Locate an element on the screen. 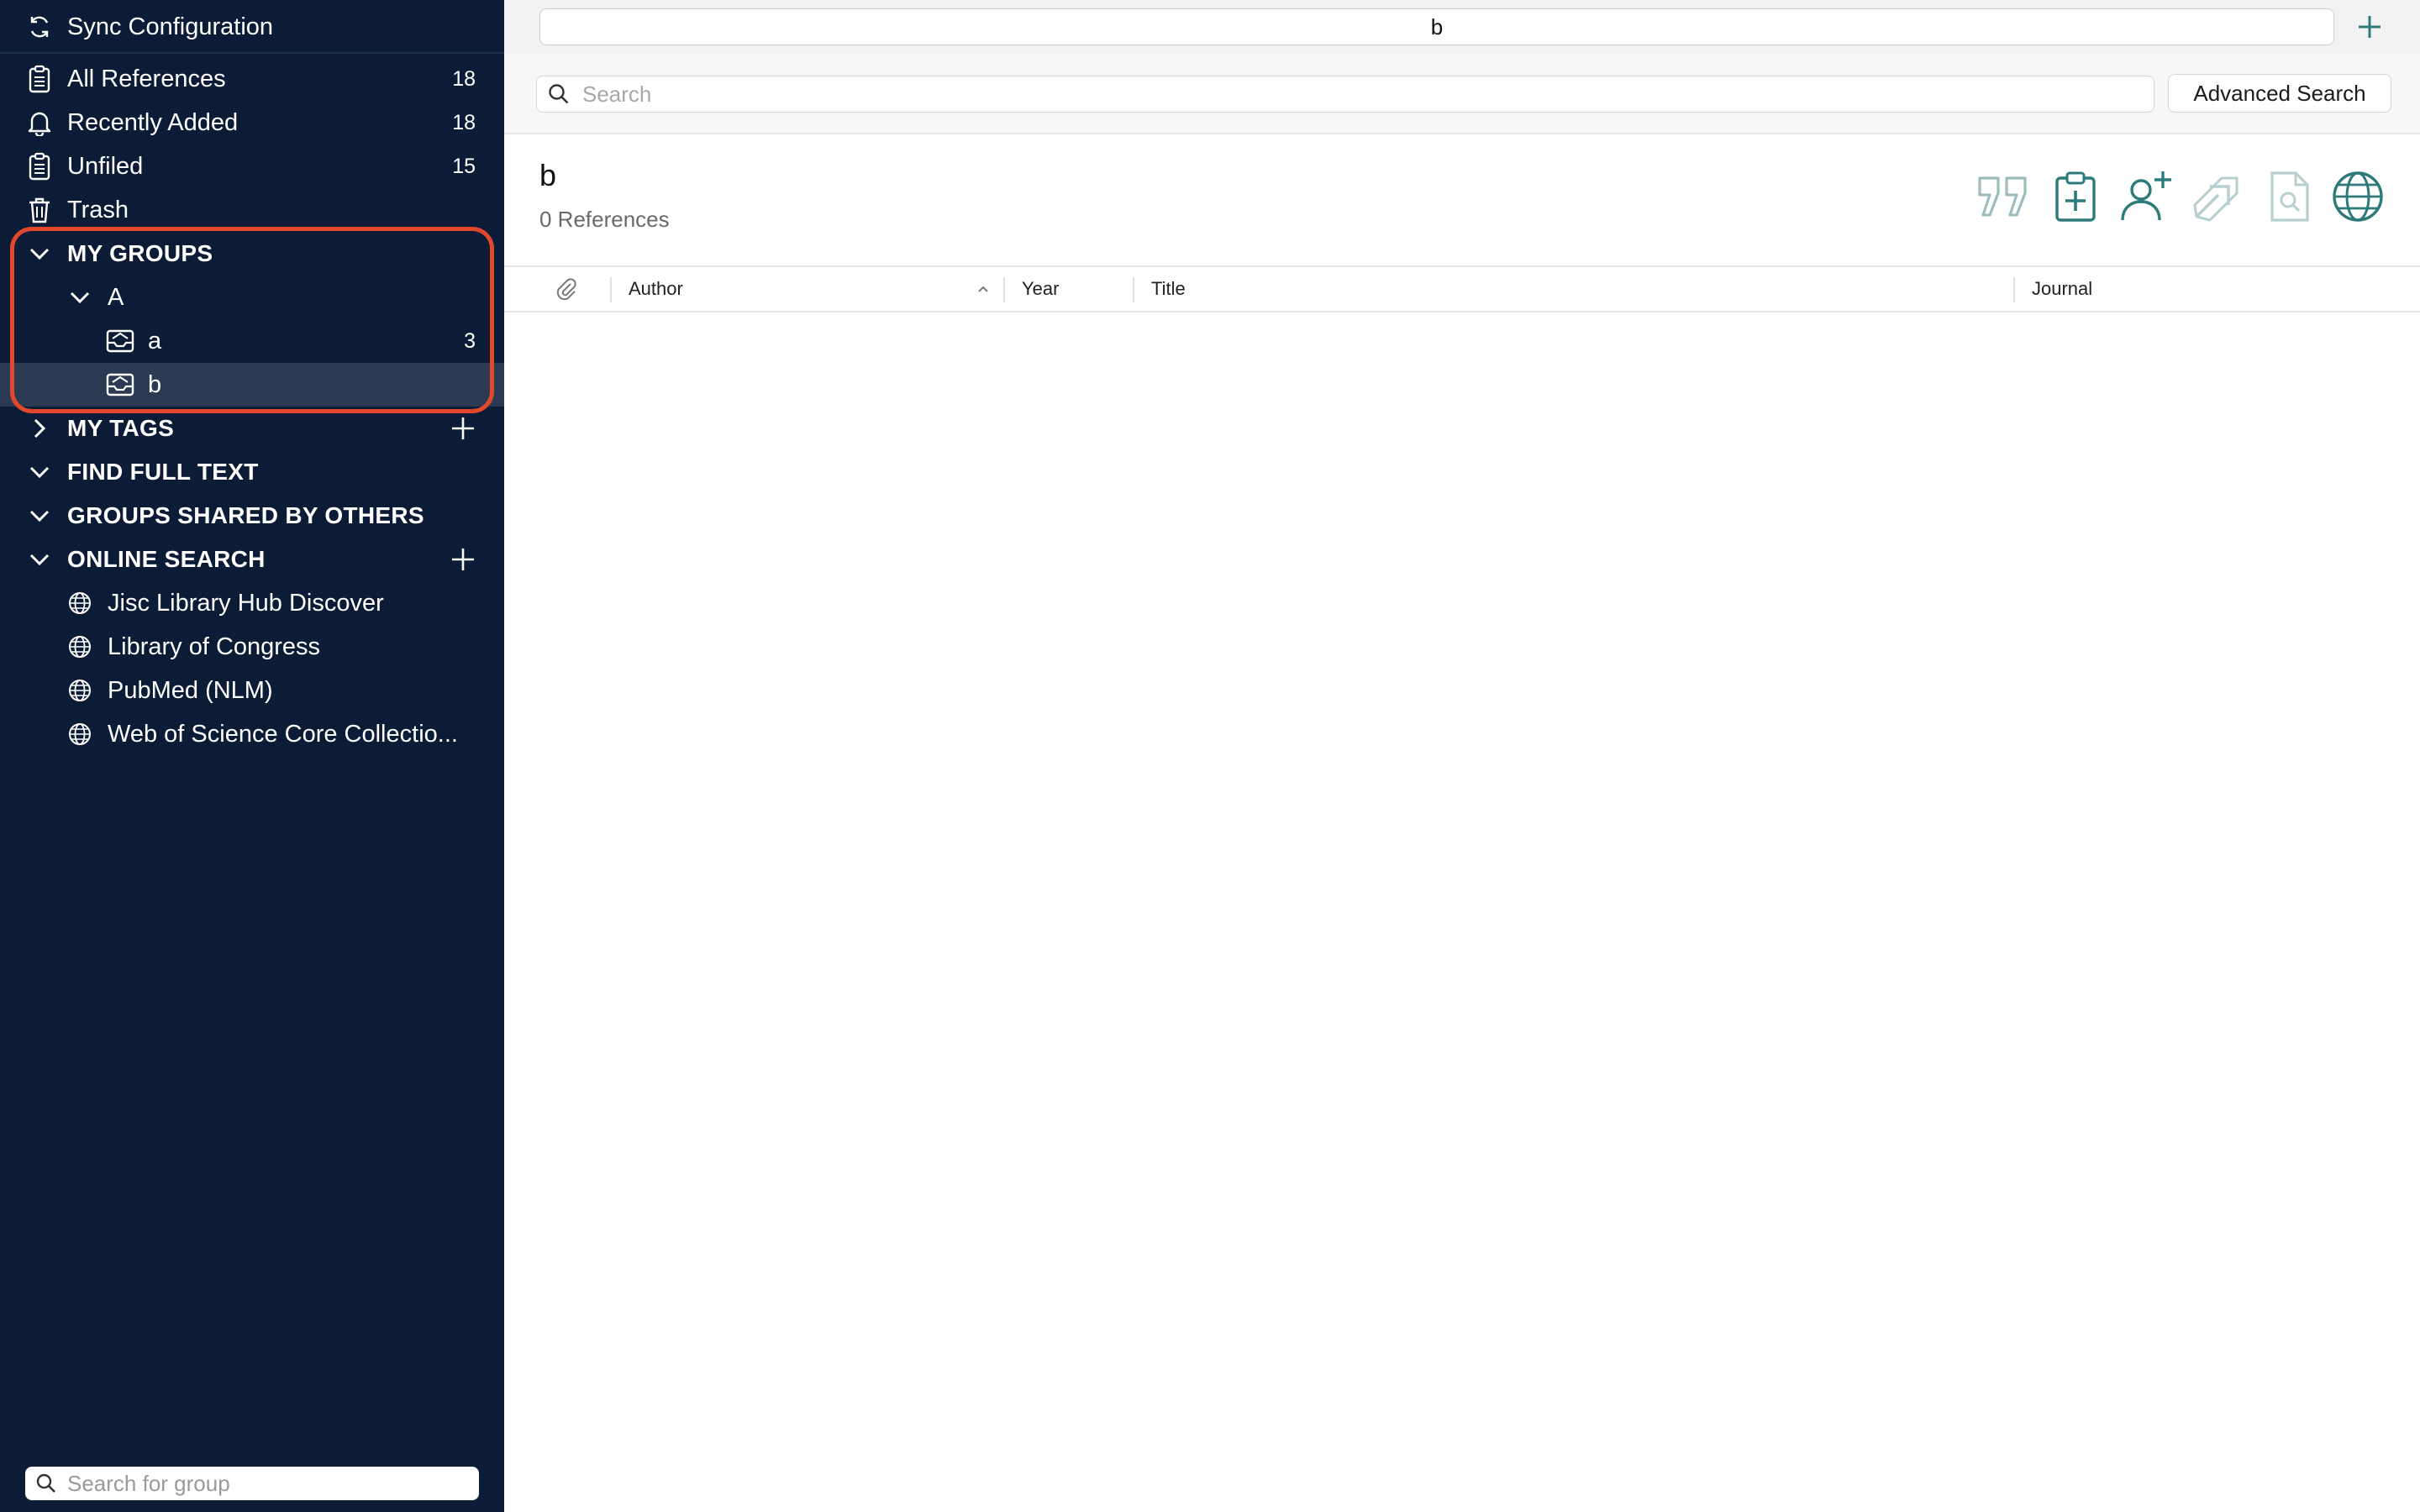 Image resolution: width=2420 pixels, height=1512 pixels. advanced-search-button: Advanced Search is located at coordinates (2279, 93).